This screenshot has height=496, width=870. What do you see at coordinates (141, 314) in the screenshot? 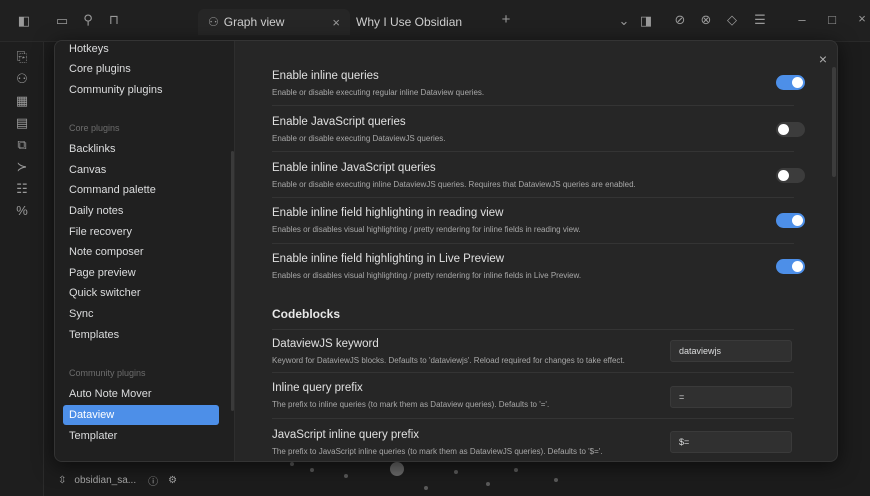
I see `nav-item-sync: Sync` at bounding box center [141, 314].